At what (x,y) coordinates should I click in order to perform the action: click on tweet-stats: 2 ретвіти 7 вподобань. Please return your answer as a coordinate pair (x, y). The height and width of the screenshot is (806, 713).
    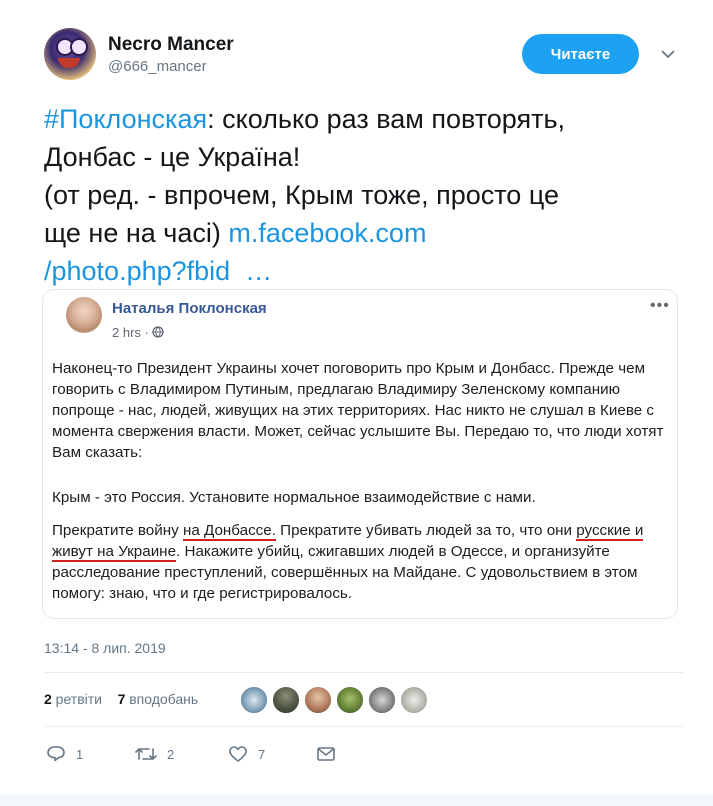
    Looking at the image, I should click on (121, 699).